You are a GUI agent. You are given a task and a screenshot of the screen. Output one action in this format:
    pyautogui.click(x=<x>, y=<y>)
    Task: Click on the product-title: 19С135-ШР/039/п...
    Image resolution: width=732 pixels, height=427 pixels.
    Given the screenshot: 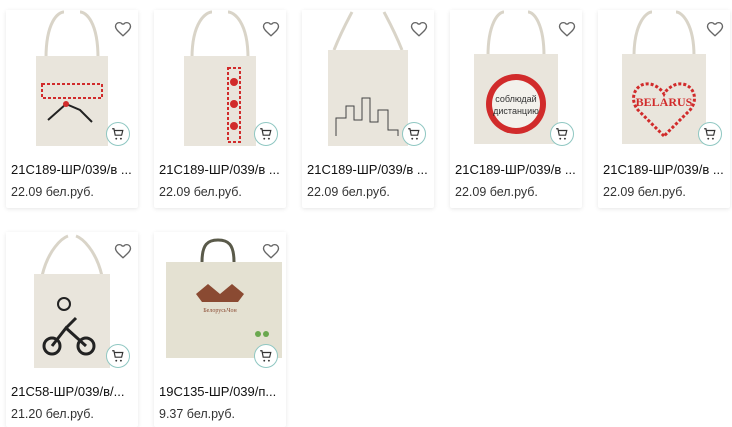 What is the action you would take?
    pyautogui.click(x=222, y=391)
    